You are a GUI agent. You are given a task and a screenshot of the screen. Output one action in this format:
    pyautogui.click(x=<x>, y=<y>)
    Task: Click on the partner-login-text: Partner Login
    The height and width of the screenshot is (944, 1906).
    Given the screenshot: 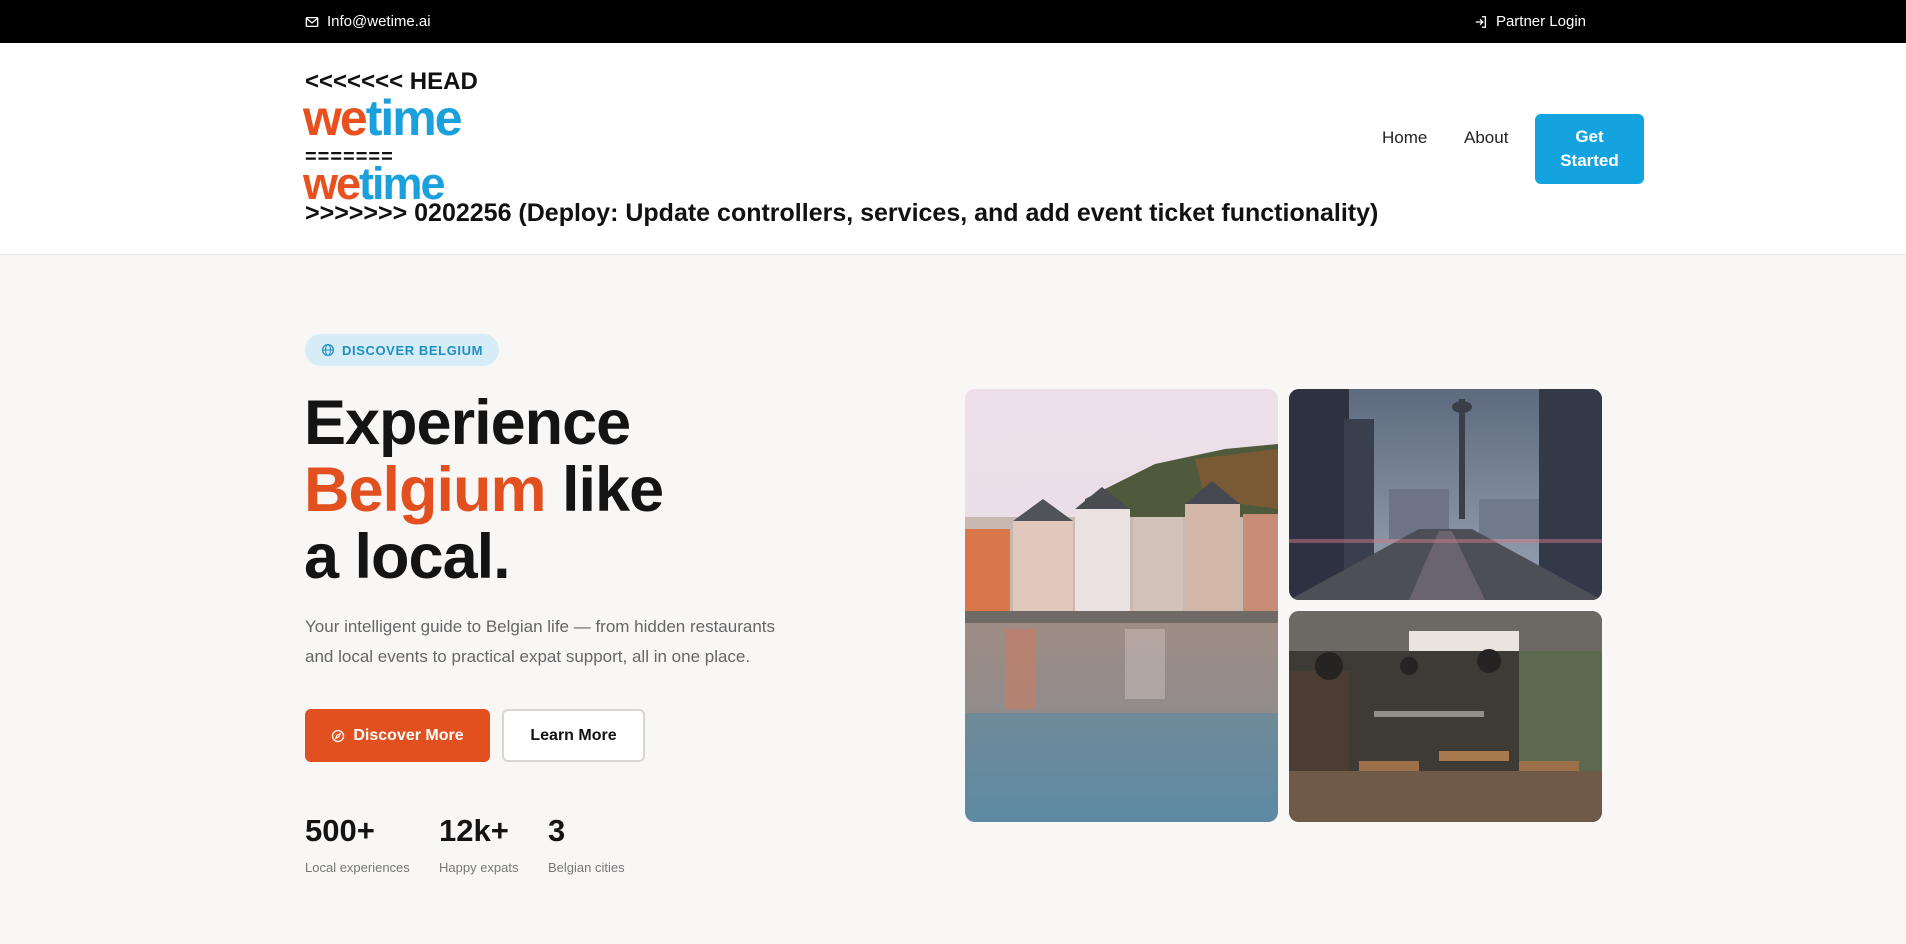 What is the action you would take?
    pyautogui.click(x=1540, y=21)
    